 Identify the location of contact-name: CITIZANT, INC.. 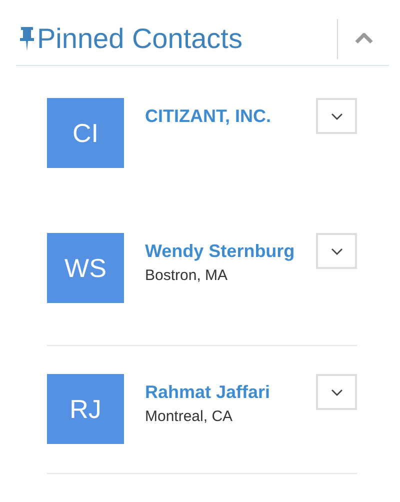
(224, 116).